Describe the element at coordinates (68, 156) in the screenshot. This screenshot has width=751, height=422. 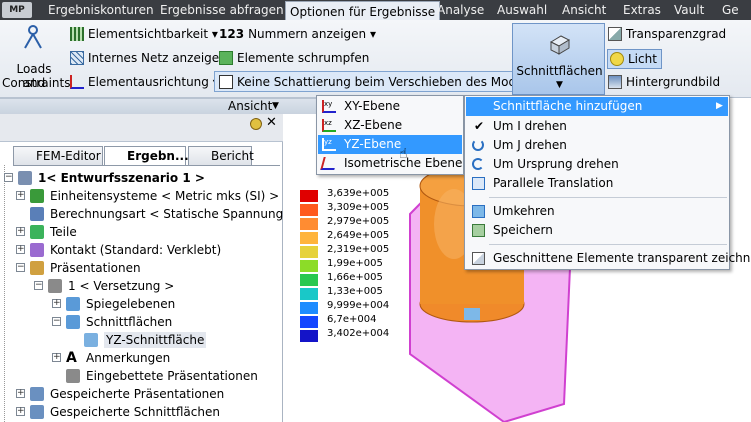
I see `fem-editor-label: FEM-Editor` at that location.